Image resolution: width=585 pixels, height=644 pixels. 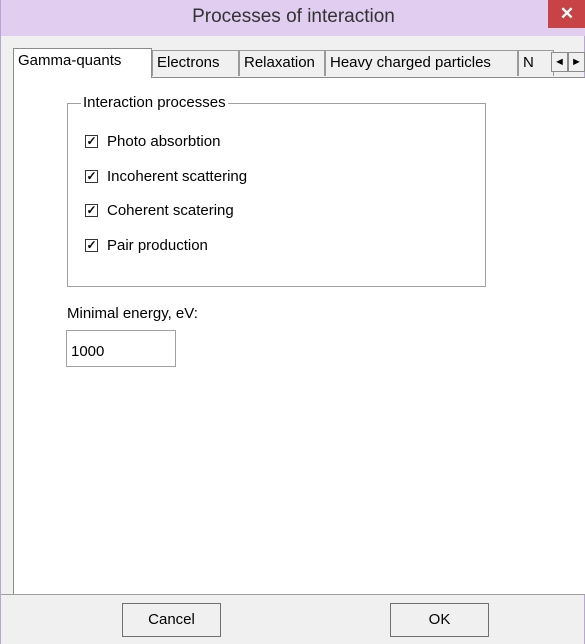 What do you see at coordinates (121, 348) in the screenshot?
I see `minimal-energy-input` at bounding box center [121, 348].